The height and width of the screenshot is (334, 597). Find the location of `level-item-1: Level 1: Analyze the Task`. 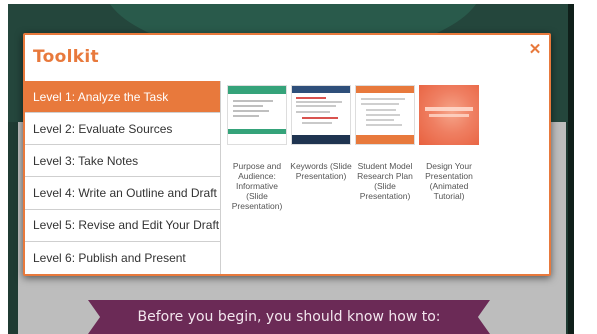

level-item-1: Level 1: Analyze the Task is located at coordinates (122, 97).